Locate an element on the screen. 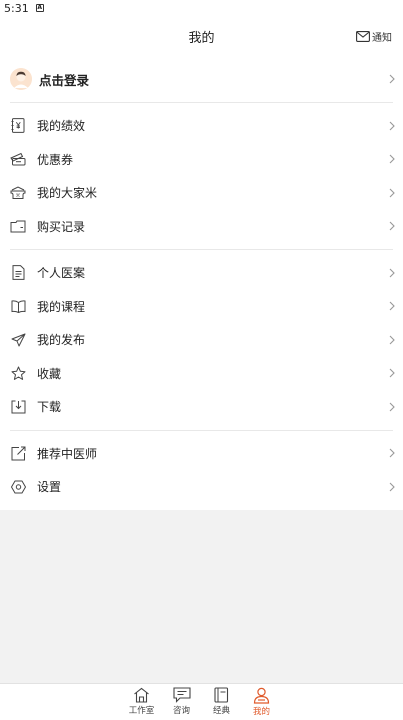  mail-icon is located at coordinates (363, 36).